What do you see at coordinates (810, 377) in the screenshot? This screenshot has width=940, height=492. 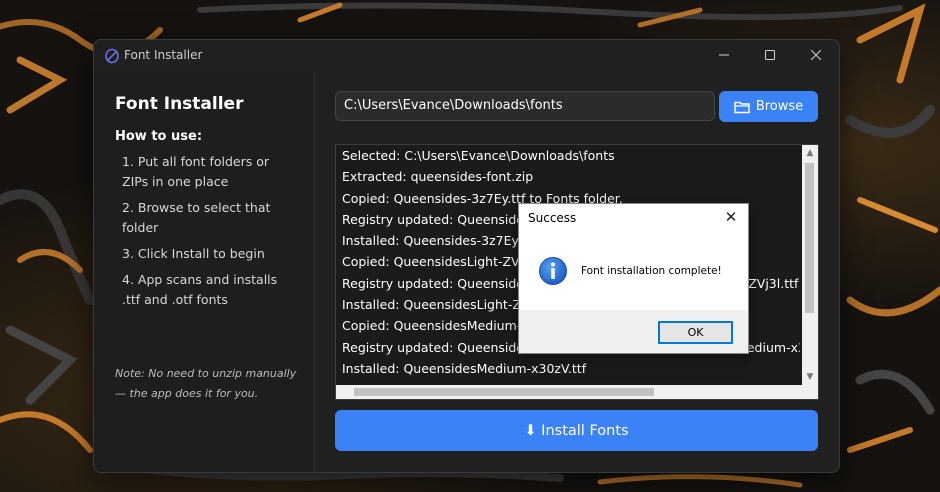 I see `scroll-down-arrow-icon: ▼` at bounding box center [810, 377].